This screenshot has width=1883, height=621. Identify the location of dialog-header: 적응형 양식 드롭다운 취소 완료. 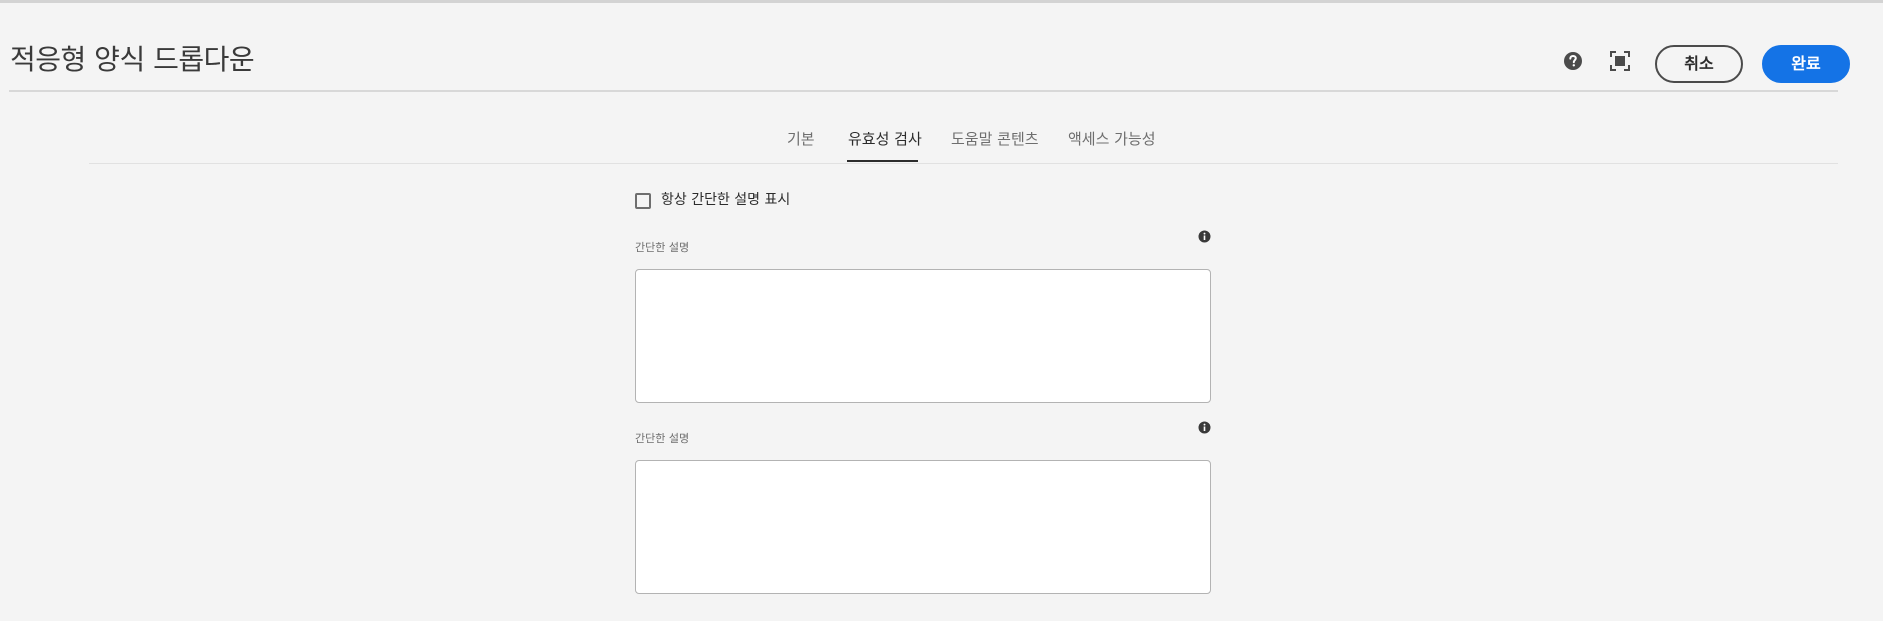
(941, 47).